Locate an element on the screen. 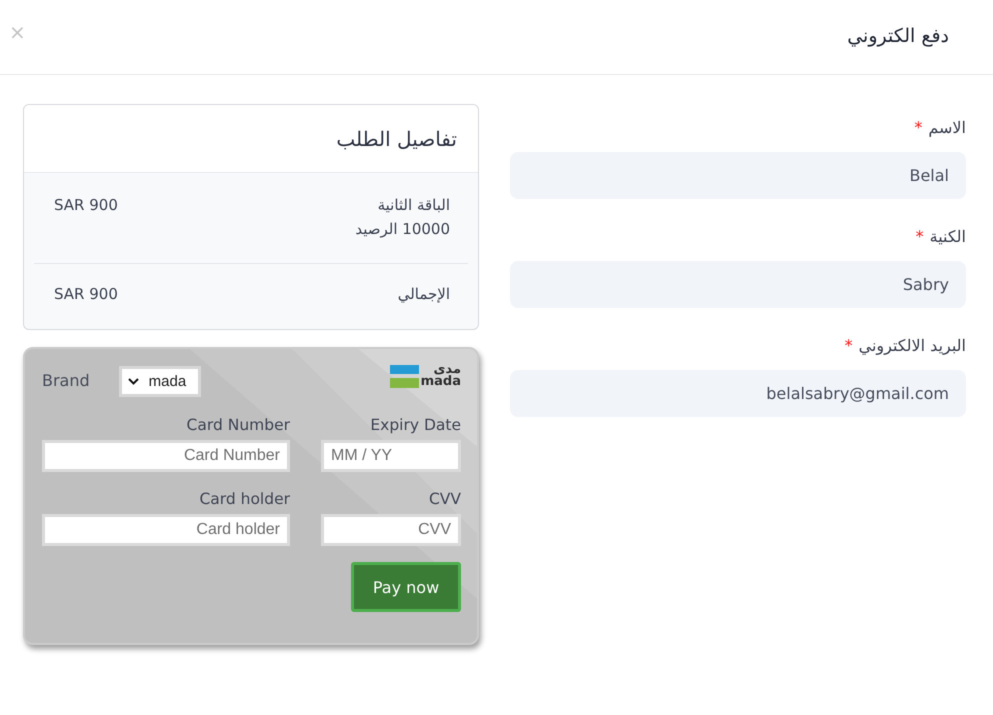 The width and height of the screenshot is (993, 715). chevron-down-icon is located at coordinates (133, 381).